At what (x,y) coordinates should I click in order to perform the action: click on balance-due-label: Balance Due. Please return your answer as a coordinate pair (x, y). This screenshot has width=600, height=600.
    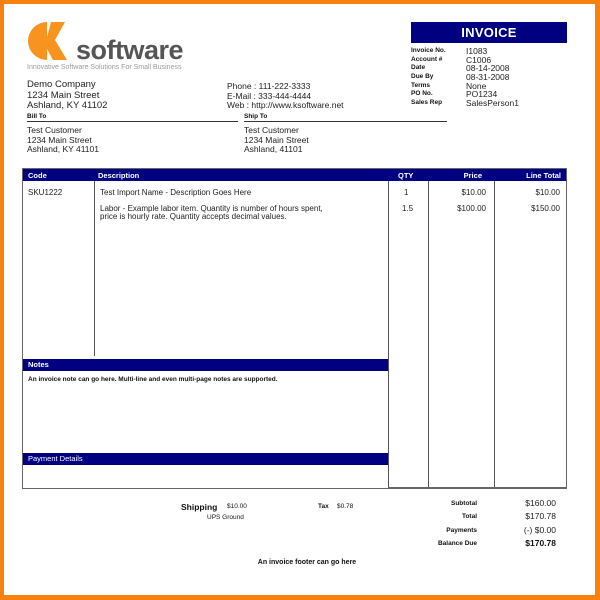
    Looking at the image, I should click on (457, 543).